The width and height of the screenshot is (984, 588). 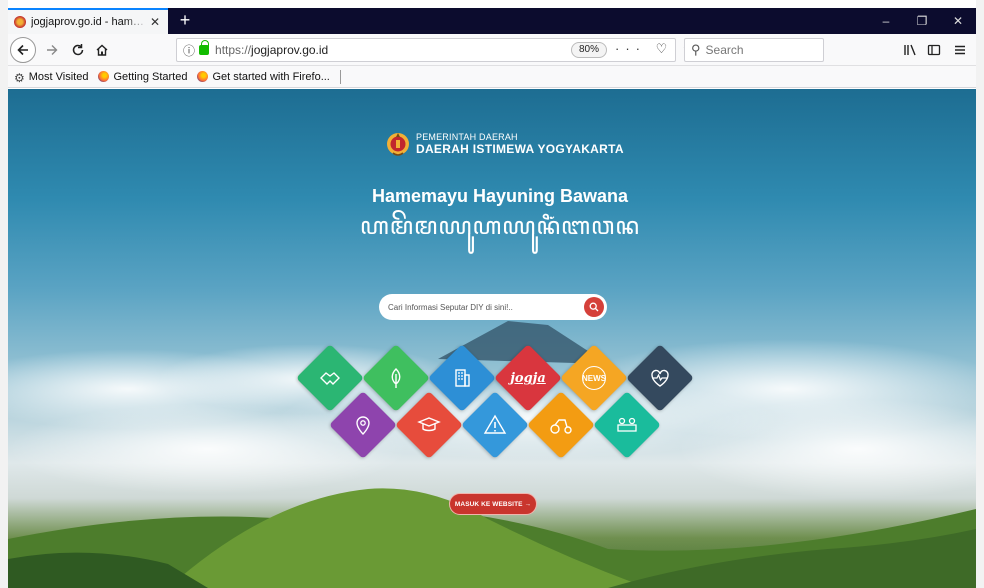 I want to click on library-icon, so click(x=910, y=50).